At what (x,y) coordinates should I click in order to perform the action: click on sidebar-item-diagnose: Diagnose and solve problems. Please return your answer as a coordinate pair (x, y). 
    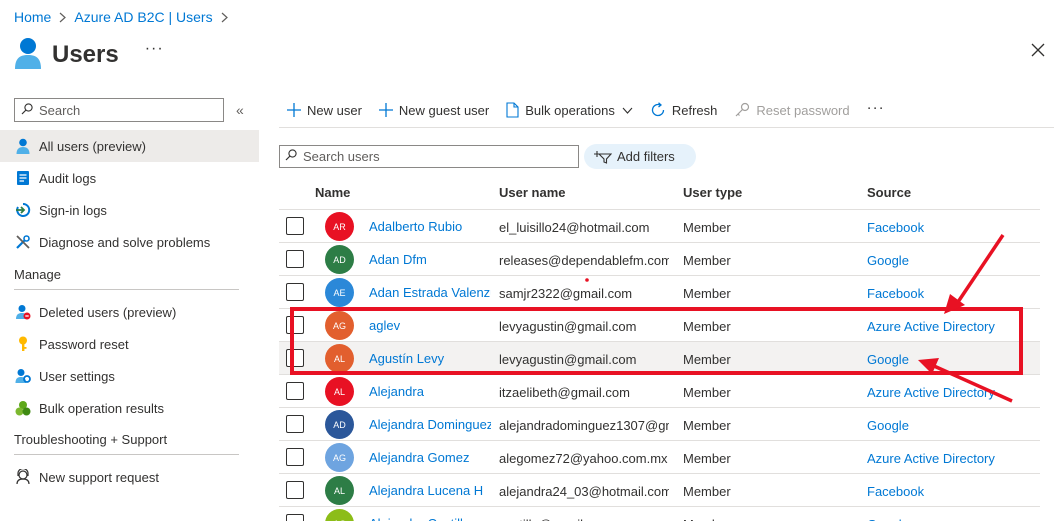
    Looking at the image, I should click on (129, 242).